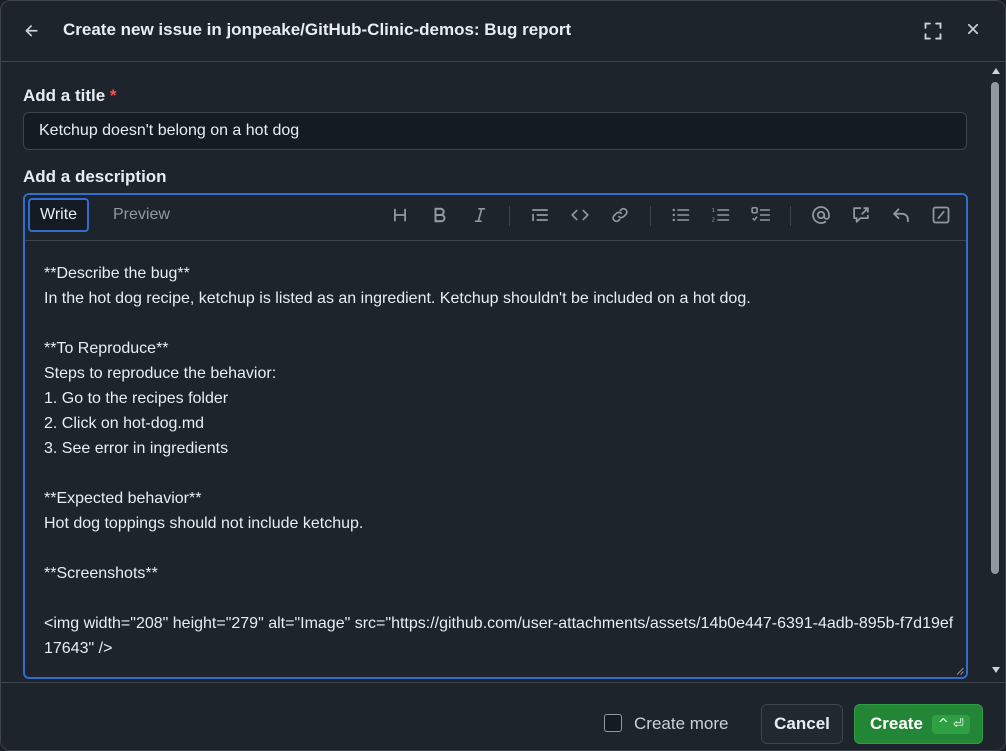  I want to click on mention-button, so click(821, 215).